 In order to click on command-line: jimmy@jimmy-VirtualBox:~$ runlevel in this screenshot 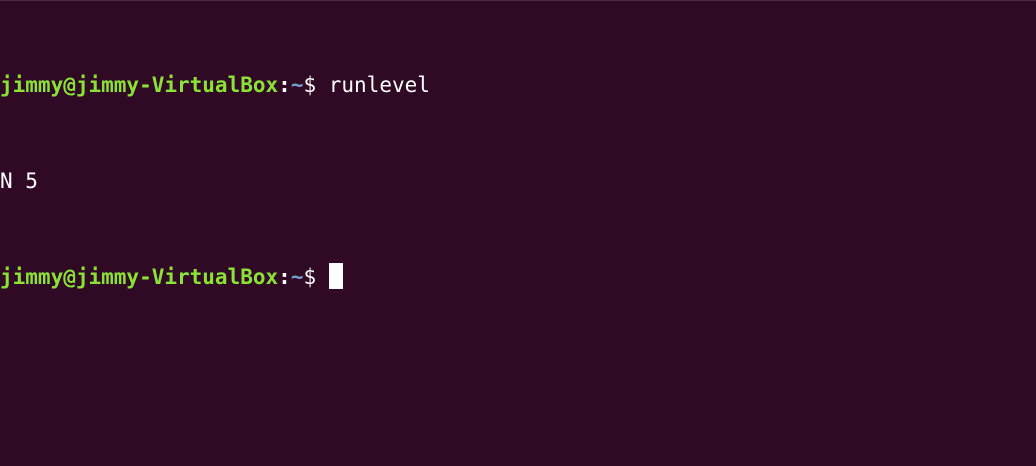, I will do `click(518, 85)`.